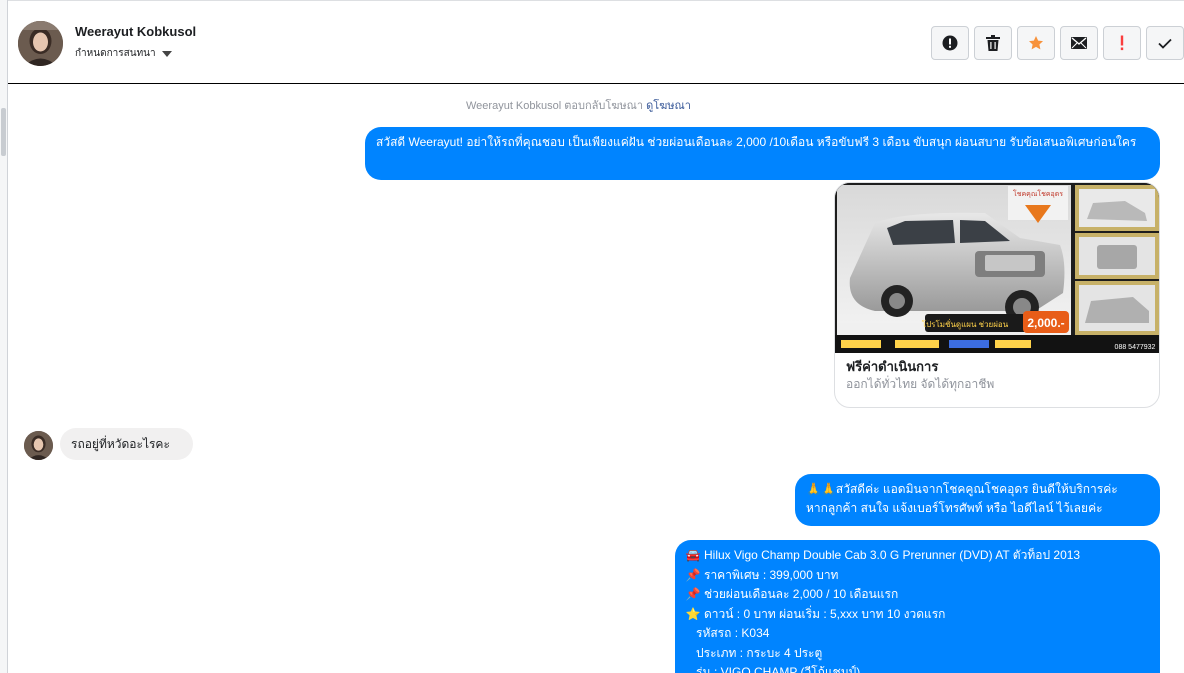  Describe the element at coordinates (733, 633) in the screenshot. I see `car-detail-text: รหัสรถ : K034` at that location.